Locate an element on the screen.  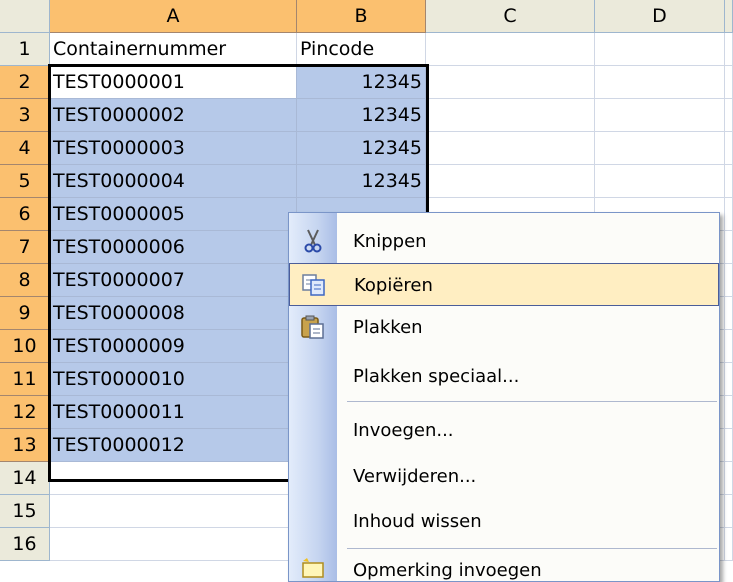
cell-a-11: TEST0000010 is located at coordinates (173, 379).